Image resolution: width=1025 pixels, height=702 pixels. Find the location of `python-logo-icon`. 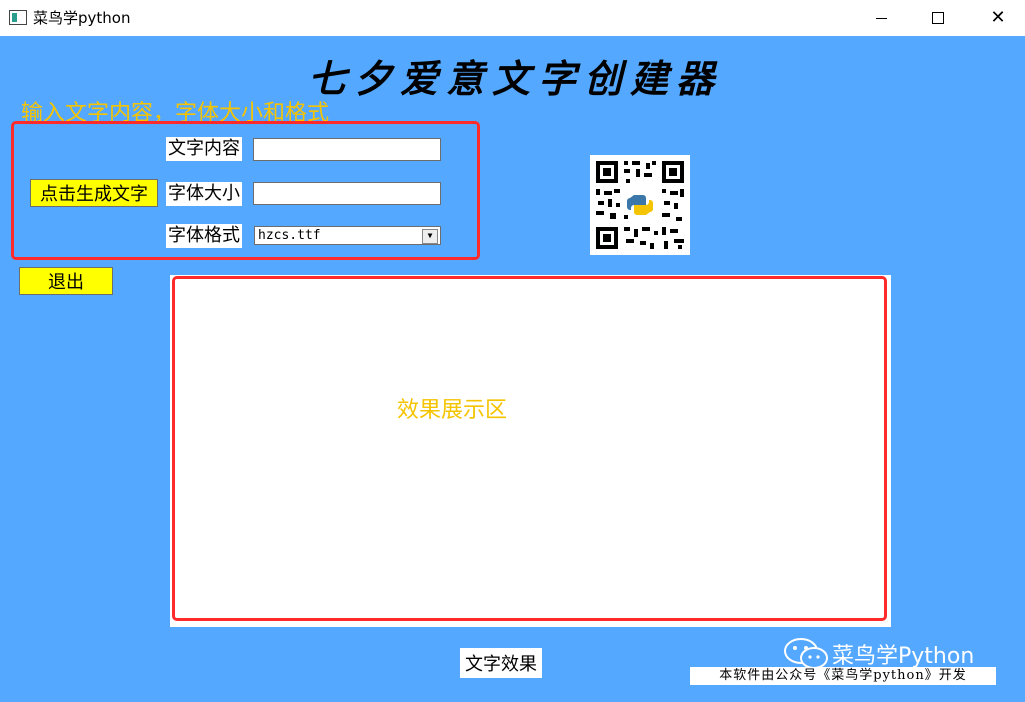

python-logo-icon is located at coordinates (640, 205).